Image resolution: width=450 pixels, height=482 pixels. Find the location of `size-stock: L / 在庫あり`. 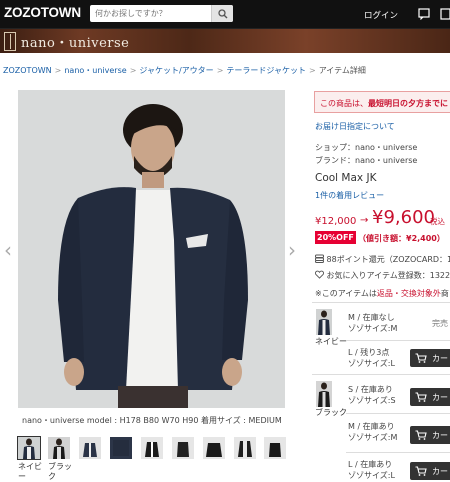

size-stock: L / 在庫あり is located at coordinates (370, 464).